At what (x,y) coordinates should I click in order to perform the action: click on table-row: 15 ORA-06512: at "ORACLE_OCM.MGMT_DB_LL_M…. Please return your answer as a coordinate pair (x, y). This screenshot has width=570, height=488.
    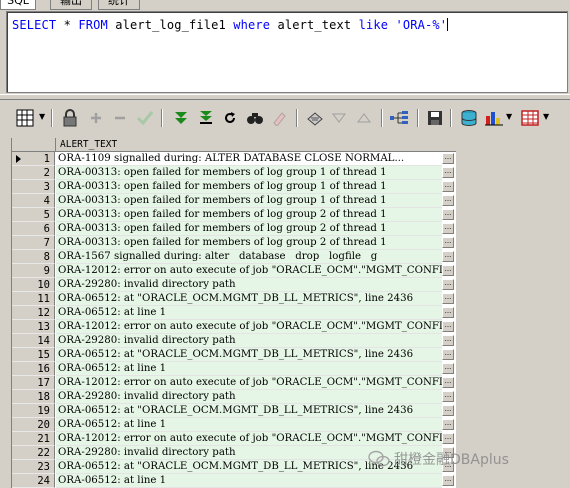
    Looking at the image, I should click on (234, 355).